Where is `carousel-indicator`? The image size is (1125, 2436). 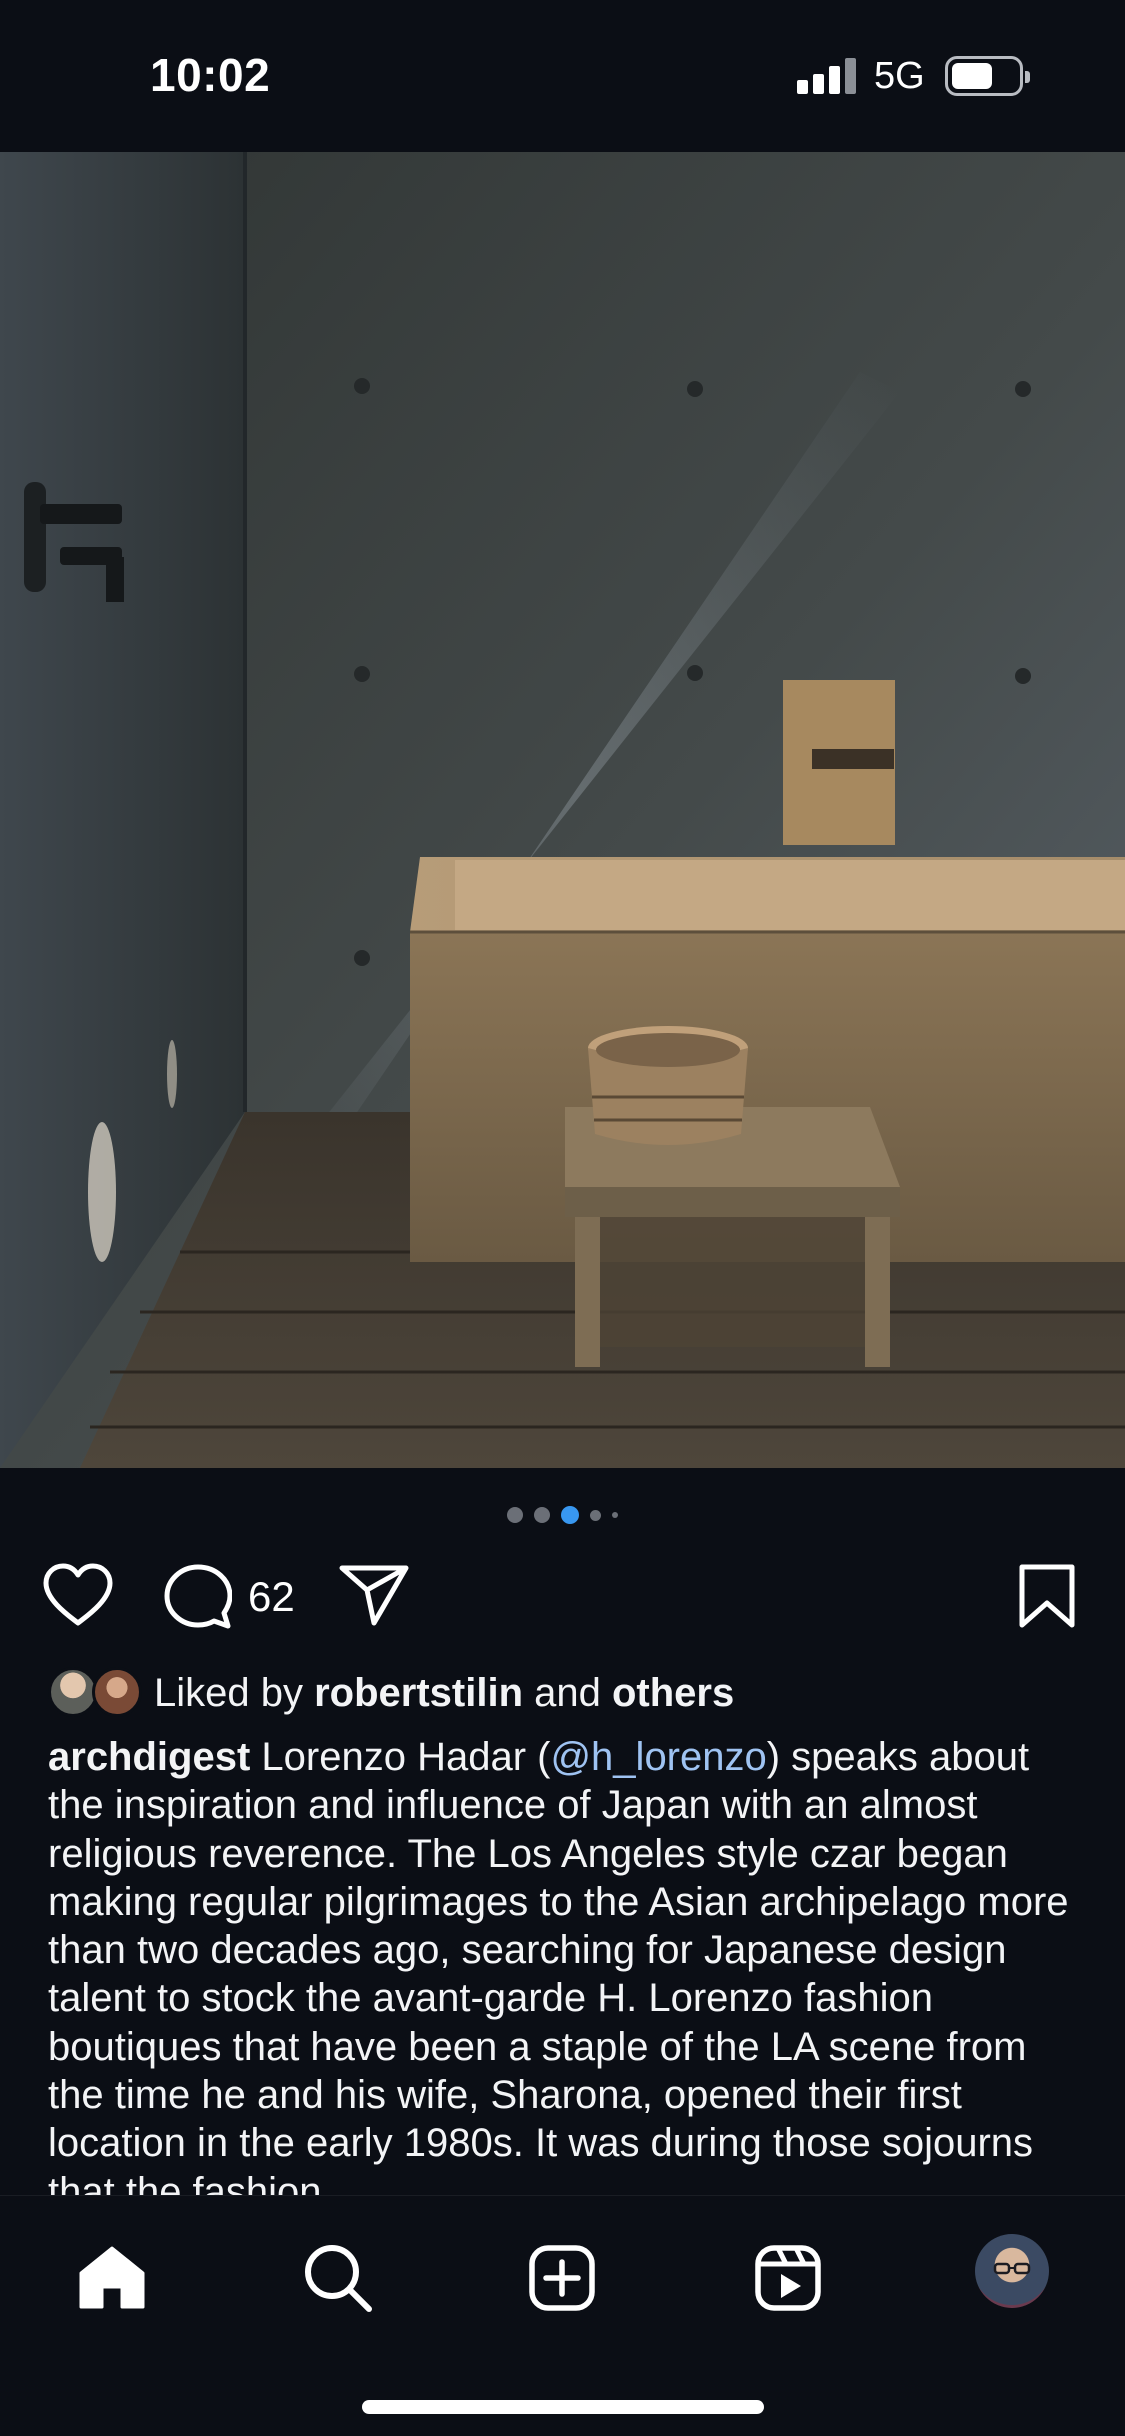 carousel-indicator is located at coordinates (562, 1515).